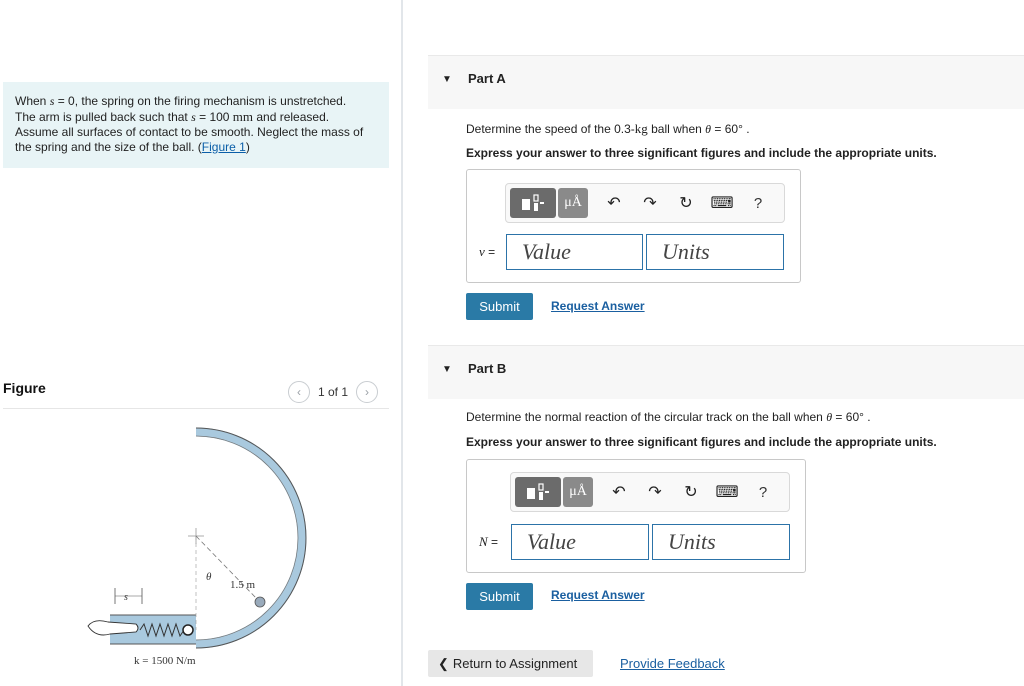  What do you see at coordinates (367, 392) in the screenshot?
I see `chevron-right-icon: ›` at bounding box center [367, 392].